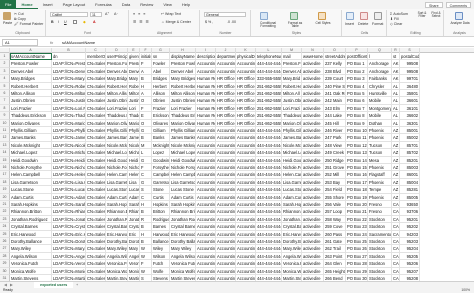 This screenshot has width=474, height=293. I want to click on cell: 99508, so click(410, 71).